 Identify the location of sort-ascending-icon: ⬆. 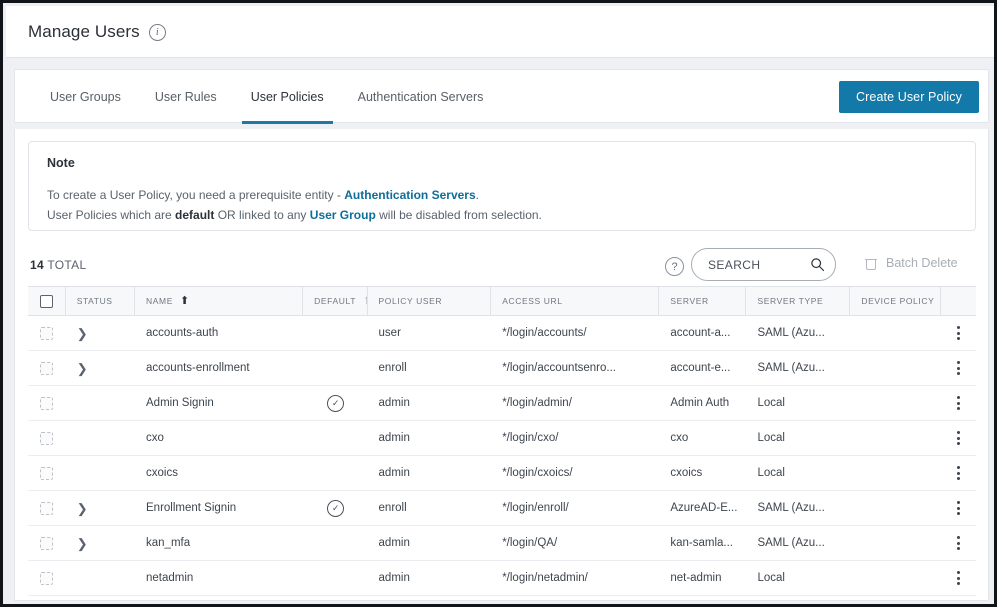
(184, 300).